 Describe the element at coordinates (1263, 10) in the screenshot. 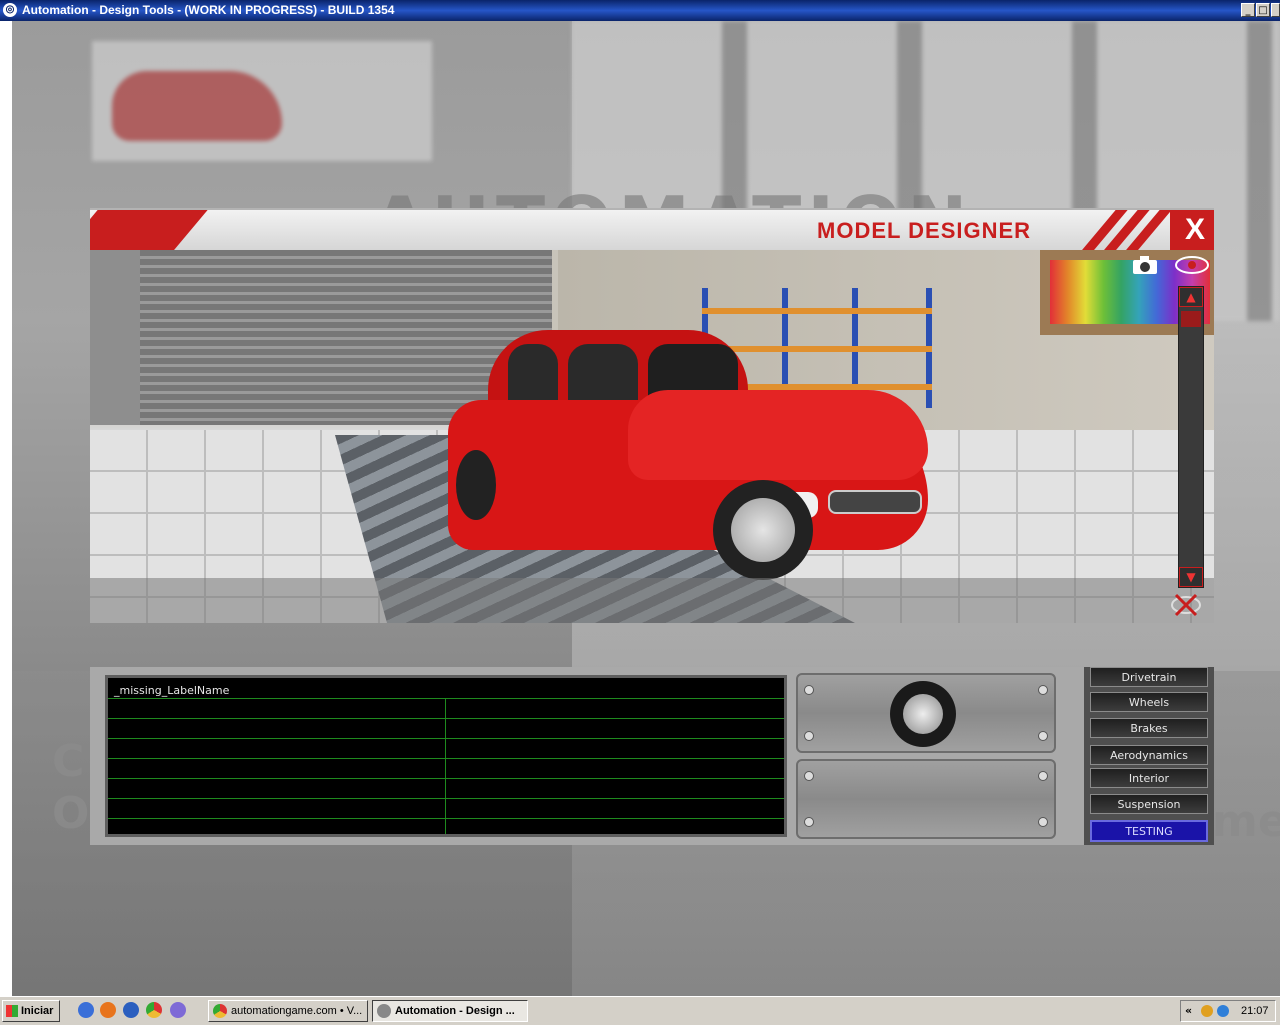

I see `maximize-button: □` at that location.